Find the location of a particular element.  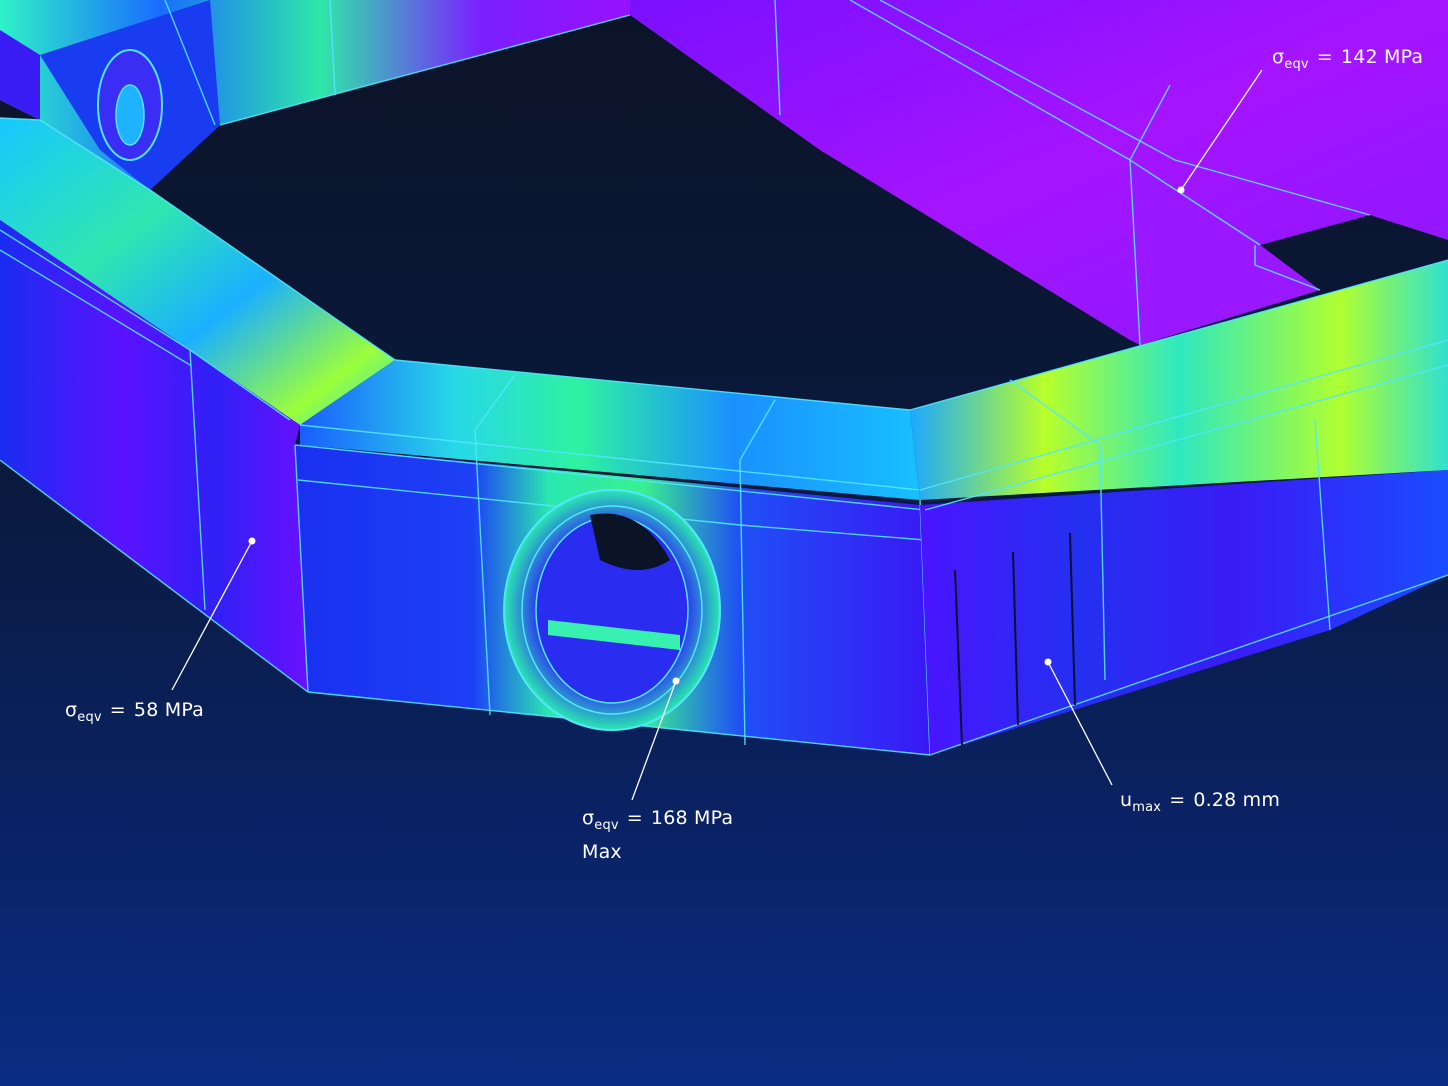

subscript: max is located at coordinates (1147, 807).